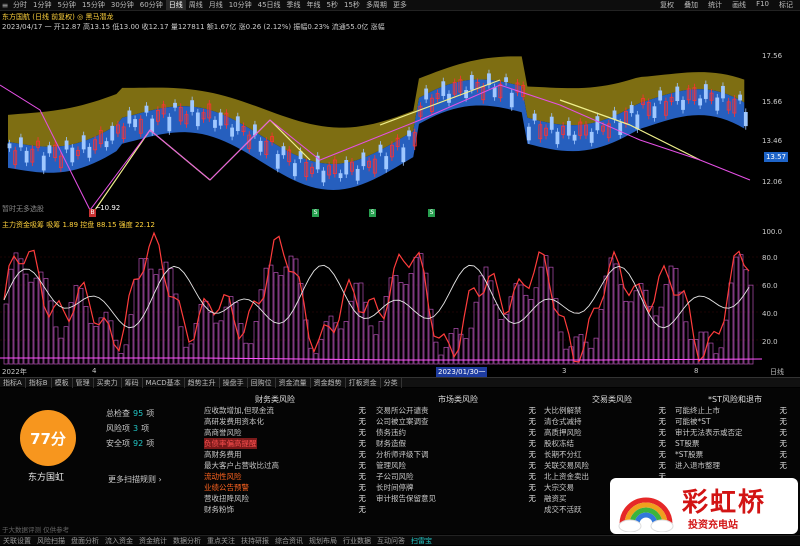  Describe the element at coordinates (456, 443) in the screenshot. I see `risk-item: 财务造假 无` at that location.